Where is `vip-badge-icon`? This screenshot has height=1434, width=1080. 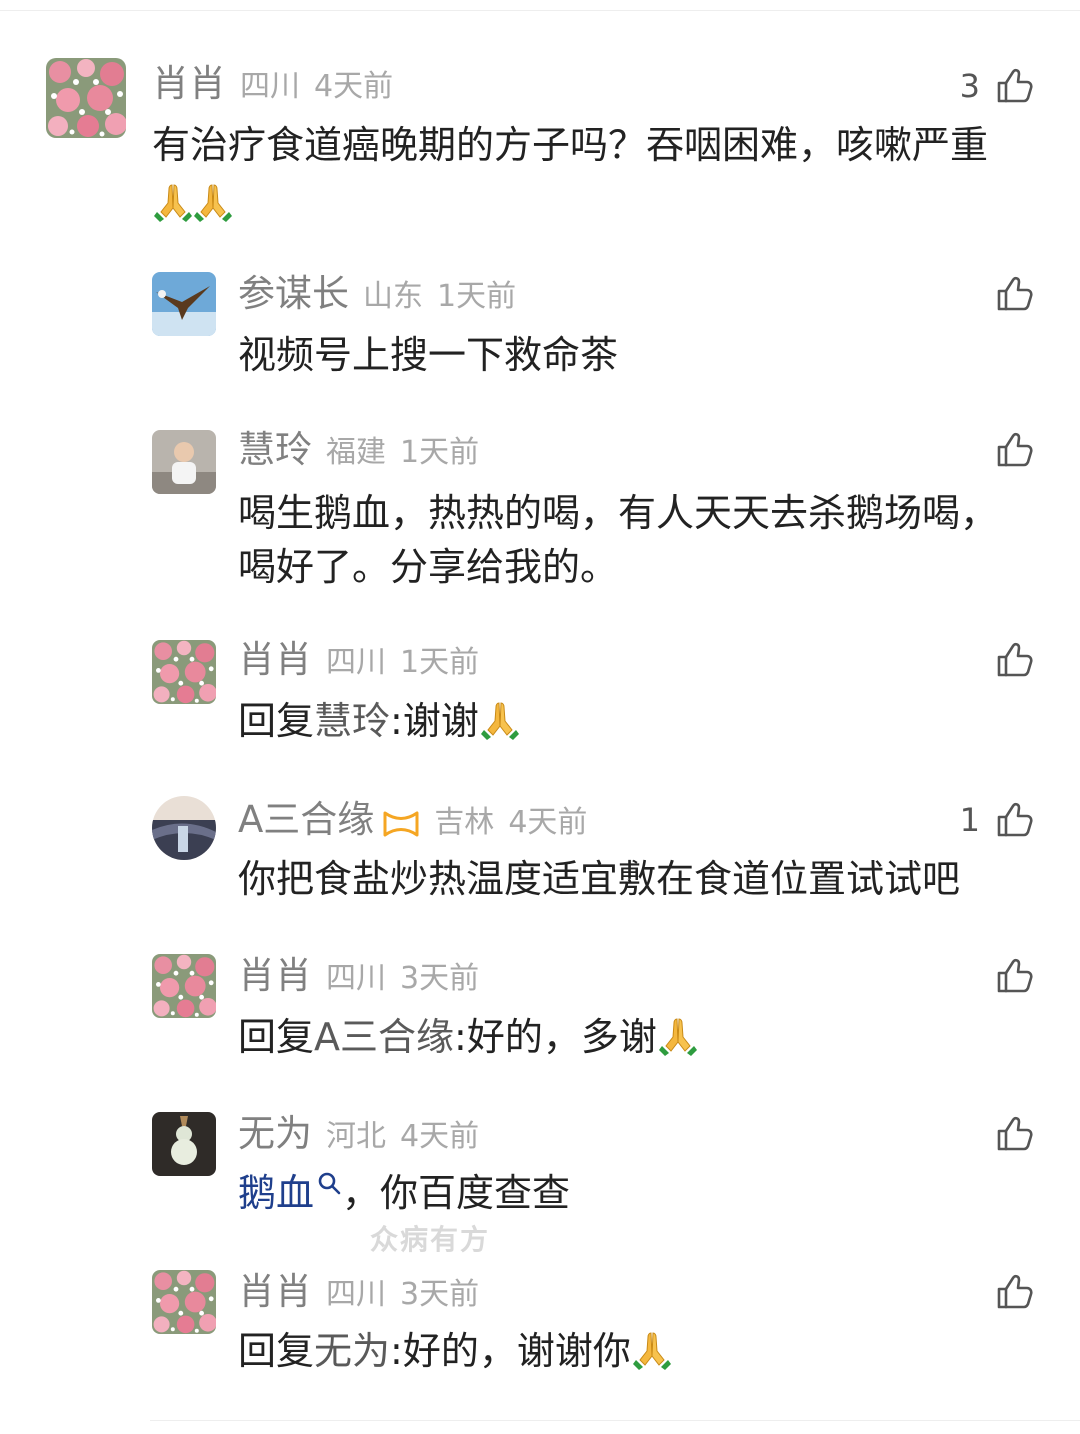 vip-badge-icon is located at coordinates (401, 824).